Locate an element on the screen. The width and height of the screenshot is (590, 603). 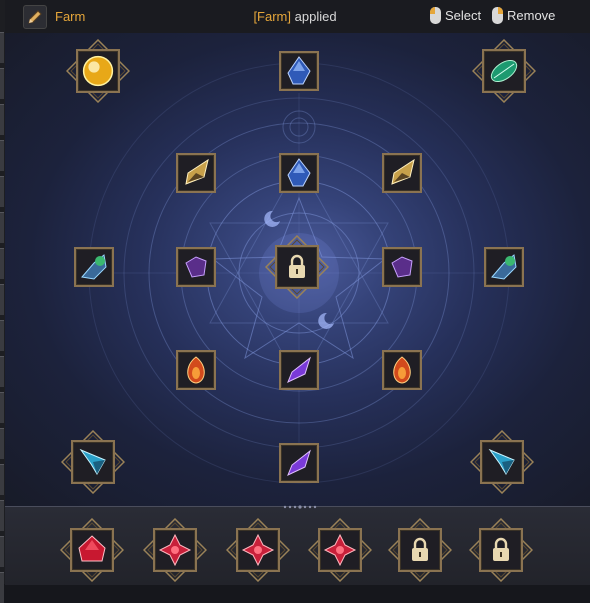
gem-slot-corner-green is located at coordinates (504, 71).